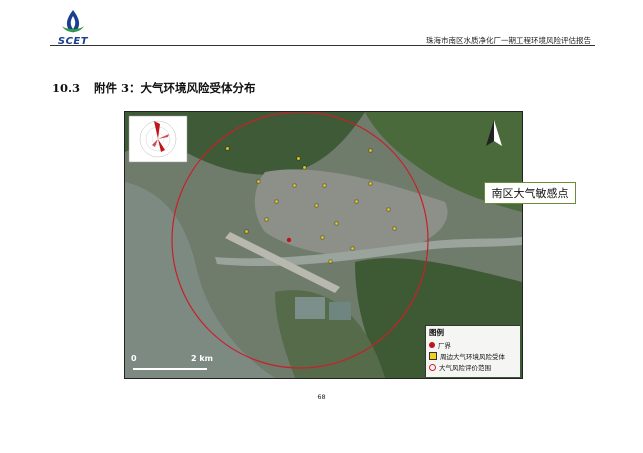  I want to click on legend-label: 周边大气环境风险受体, so click(472, 357).